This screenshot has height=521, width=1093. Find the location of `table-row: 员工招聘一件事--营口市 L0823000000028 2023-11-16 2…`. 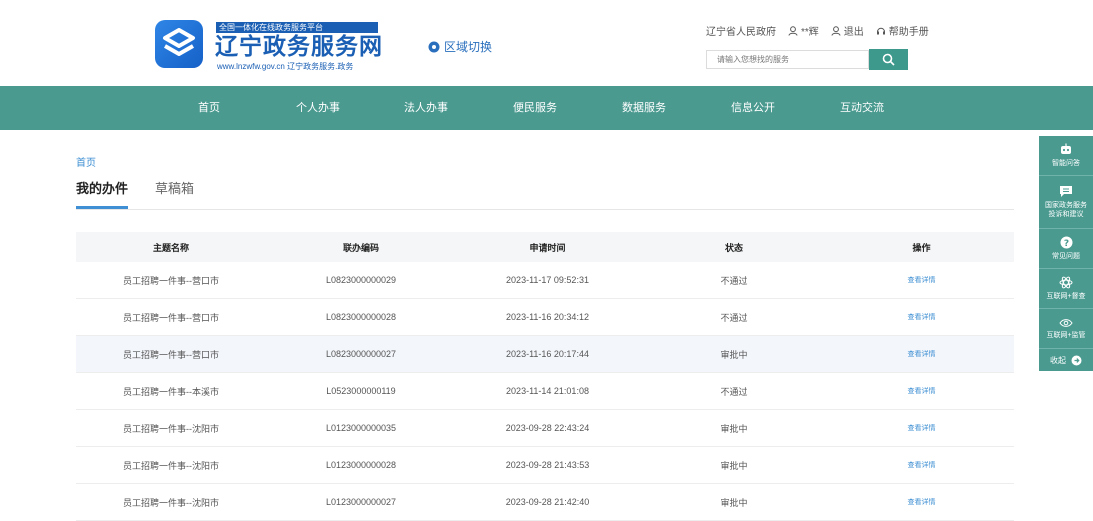

table-row: 员工招聘一件事--营口市 L0823000000028 2023-11-16 2… is located at coordinates (545, 317).